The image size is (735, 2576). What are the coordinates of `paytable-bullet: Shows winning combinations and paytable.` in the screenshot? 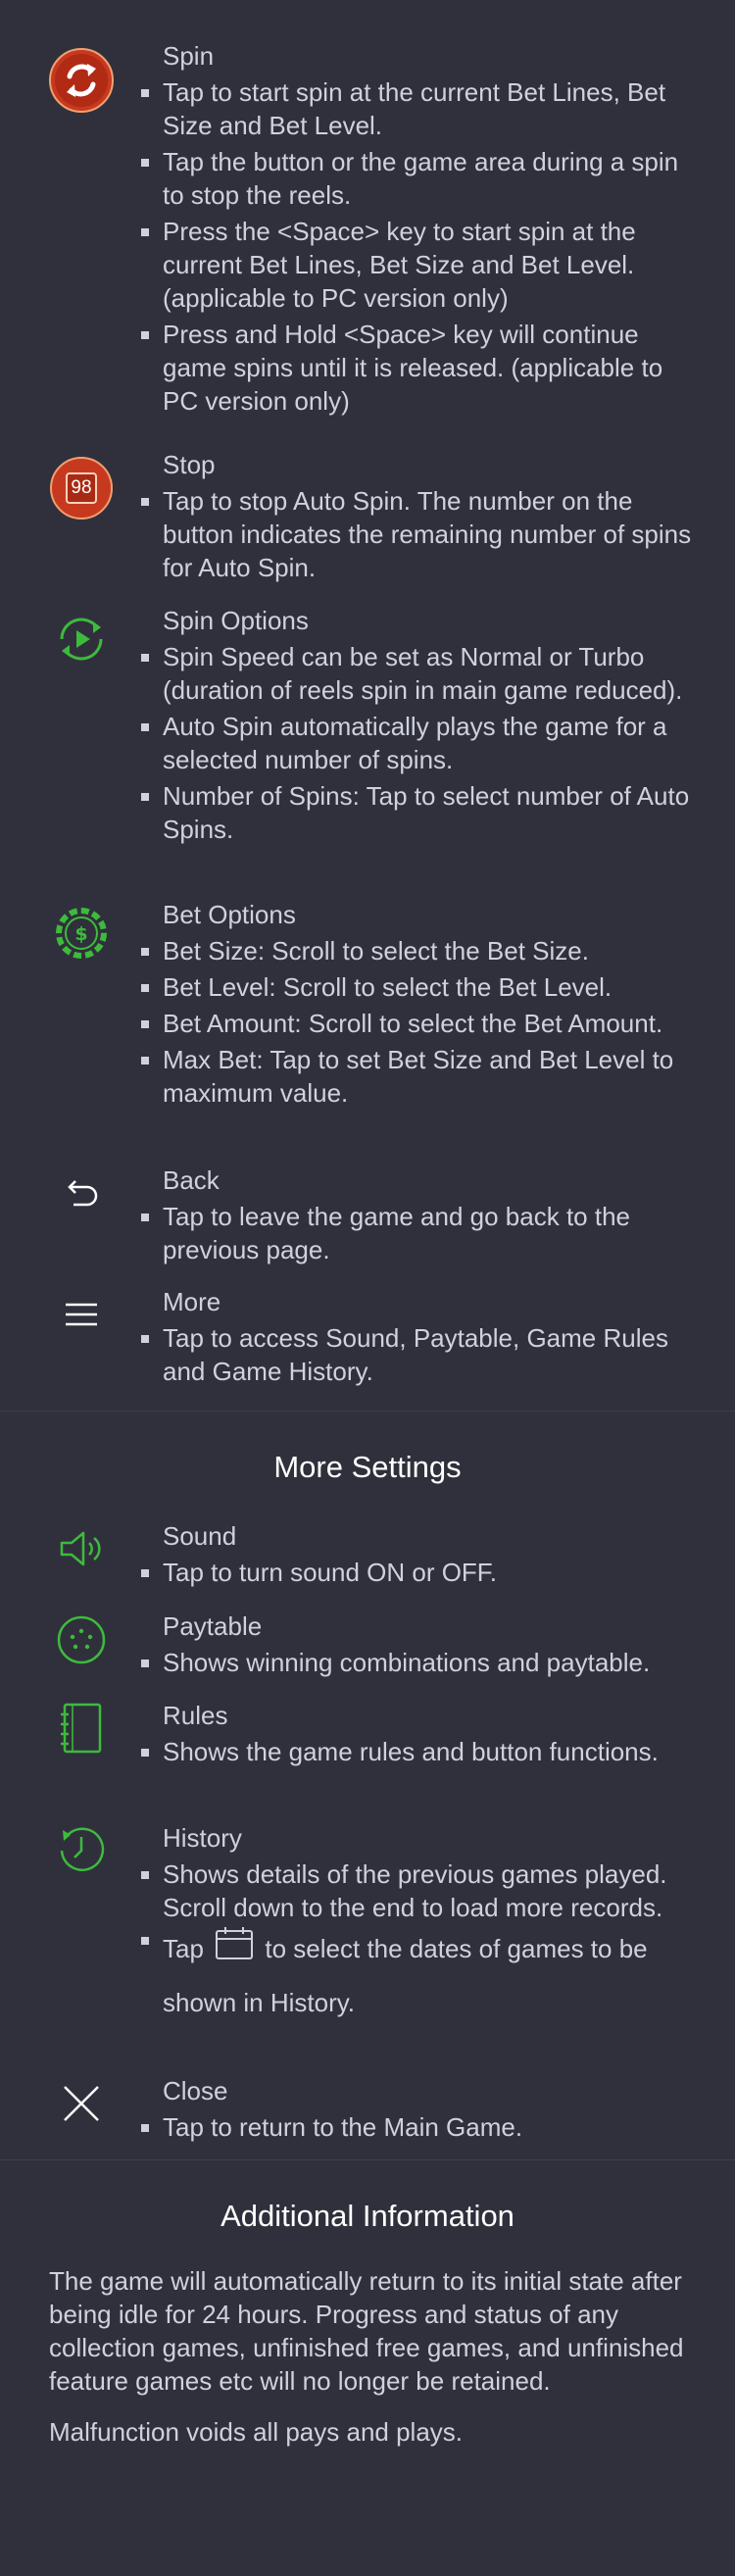 It's located at (416, 1662).